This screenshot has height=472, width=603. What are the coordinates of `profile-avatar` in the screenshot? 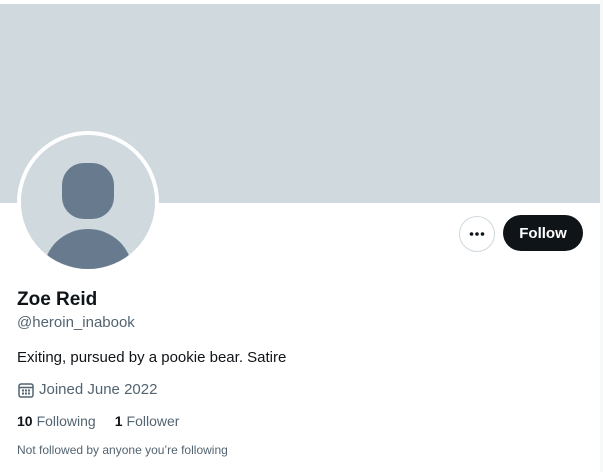 It's located at (88, 202).